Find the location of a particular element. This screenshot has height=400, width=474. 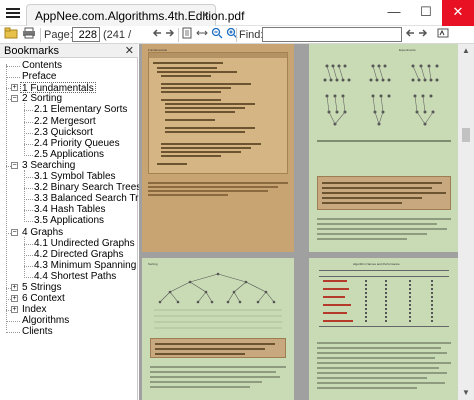

close-window-button: ✕ is located at coordinates (458, 13).